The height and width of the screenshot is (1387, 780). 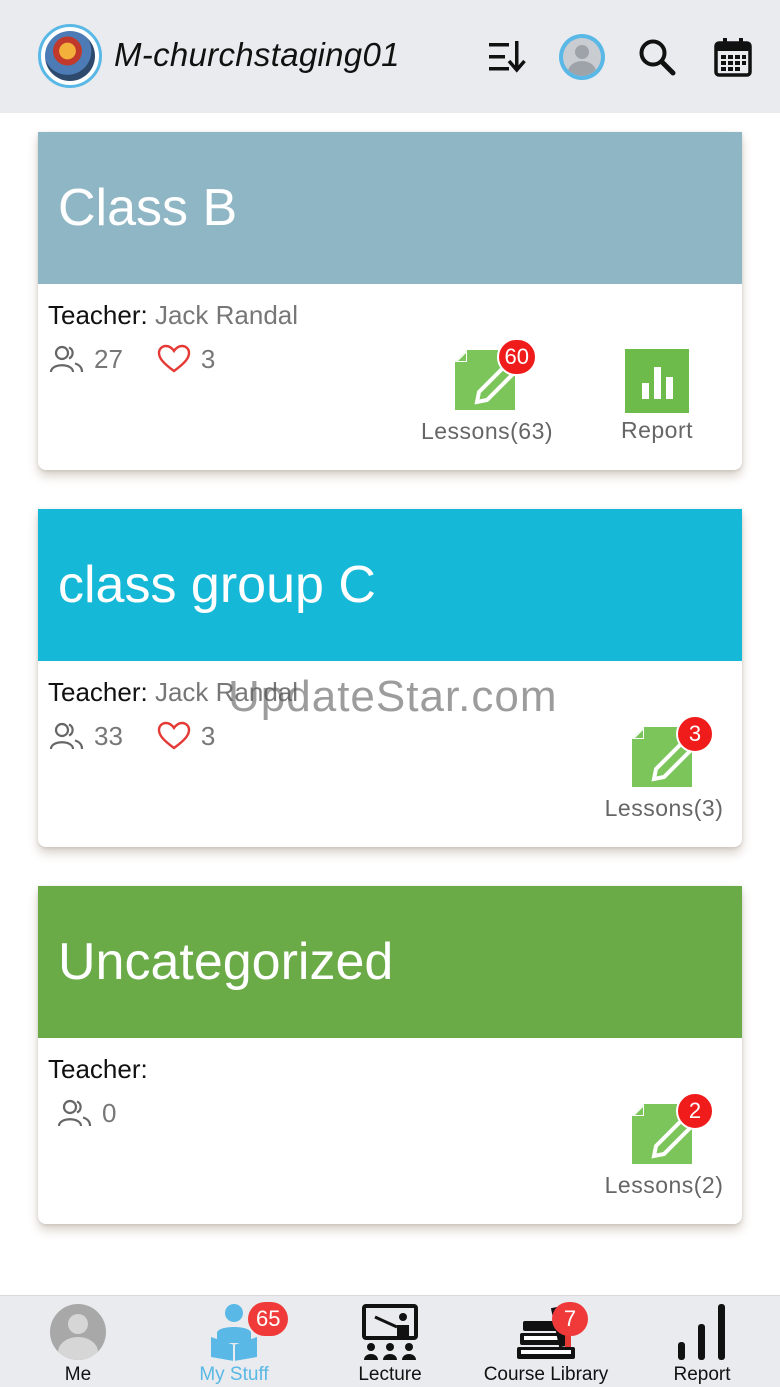 I want to click on app-title: M-churchstaging01, so click(x=257, y=54).